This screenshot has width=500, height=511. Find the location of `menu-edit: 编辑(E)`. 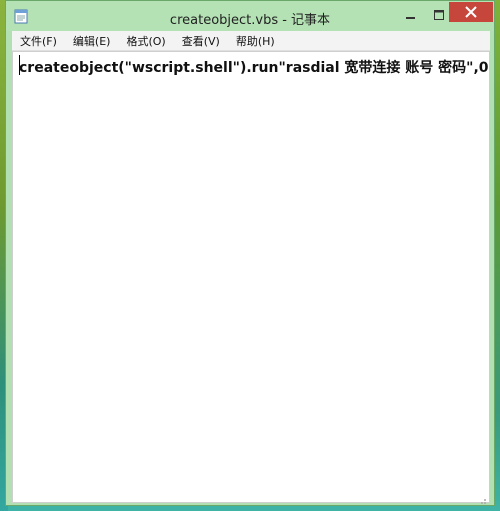

menu-edit: 编辑(E) is located at coordinates (92, 41).